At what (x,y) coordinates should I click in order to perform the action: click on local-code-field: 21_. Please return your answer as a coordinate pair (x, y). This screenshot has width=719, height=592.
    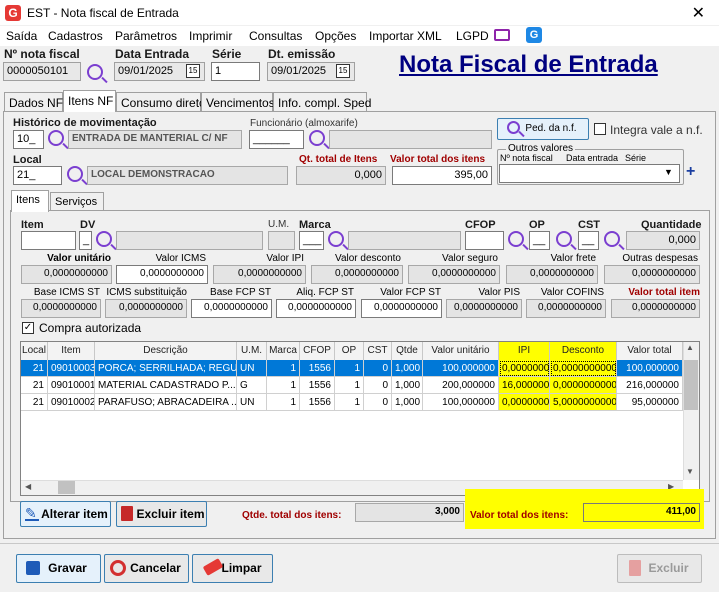
    Looking at the image, I should click on (37, 175).